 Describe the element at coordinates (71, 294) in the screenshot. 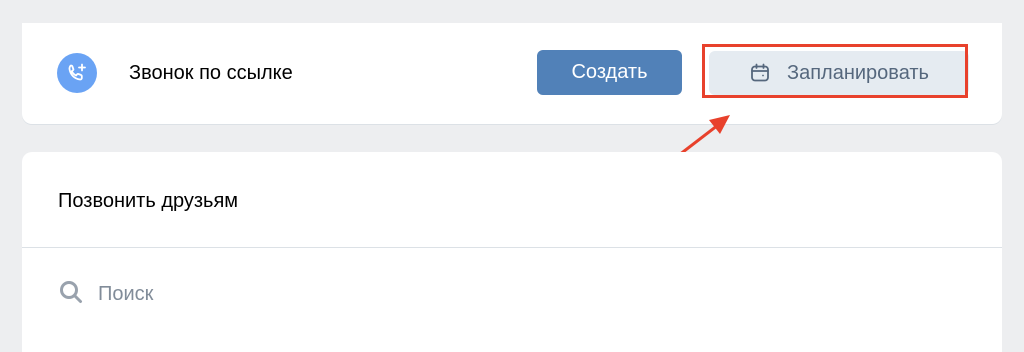

I see `search-icon` at that location.